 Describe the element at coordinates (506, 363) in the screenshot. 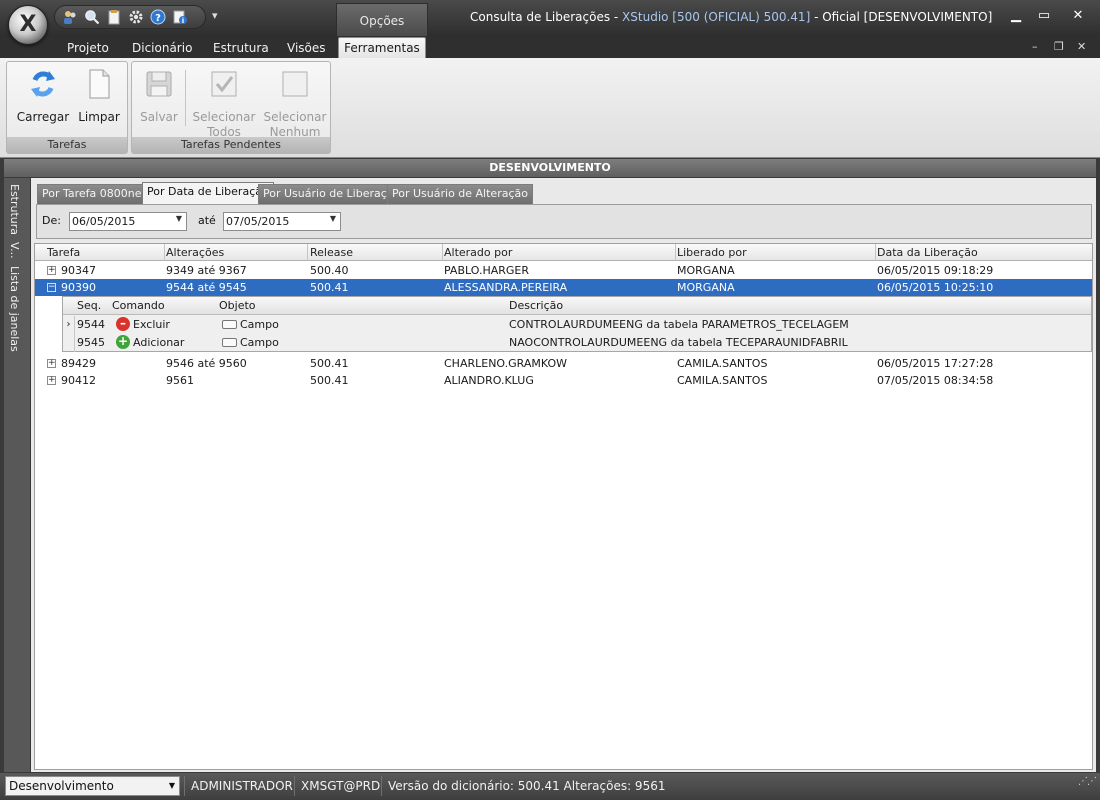

I see `cell-alterado-por: CHARLENO.GRAMKOW` at that location.